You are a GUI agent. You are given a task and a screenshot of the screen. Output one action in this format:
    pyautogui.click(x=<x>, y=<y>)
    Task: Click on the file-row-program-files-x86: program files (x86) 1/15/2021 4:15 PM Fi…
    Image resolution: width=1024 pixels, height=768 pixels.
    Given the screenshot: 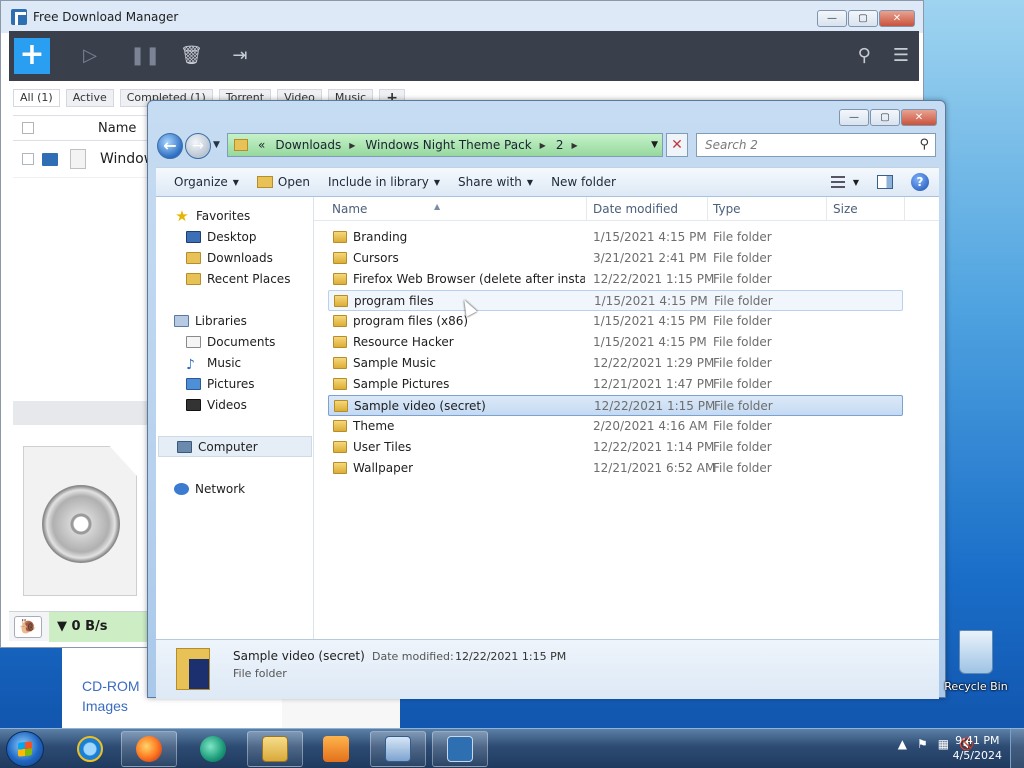 What is the action you would take?
    pyautogui.click(x=615, y=321)
    